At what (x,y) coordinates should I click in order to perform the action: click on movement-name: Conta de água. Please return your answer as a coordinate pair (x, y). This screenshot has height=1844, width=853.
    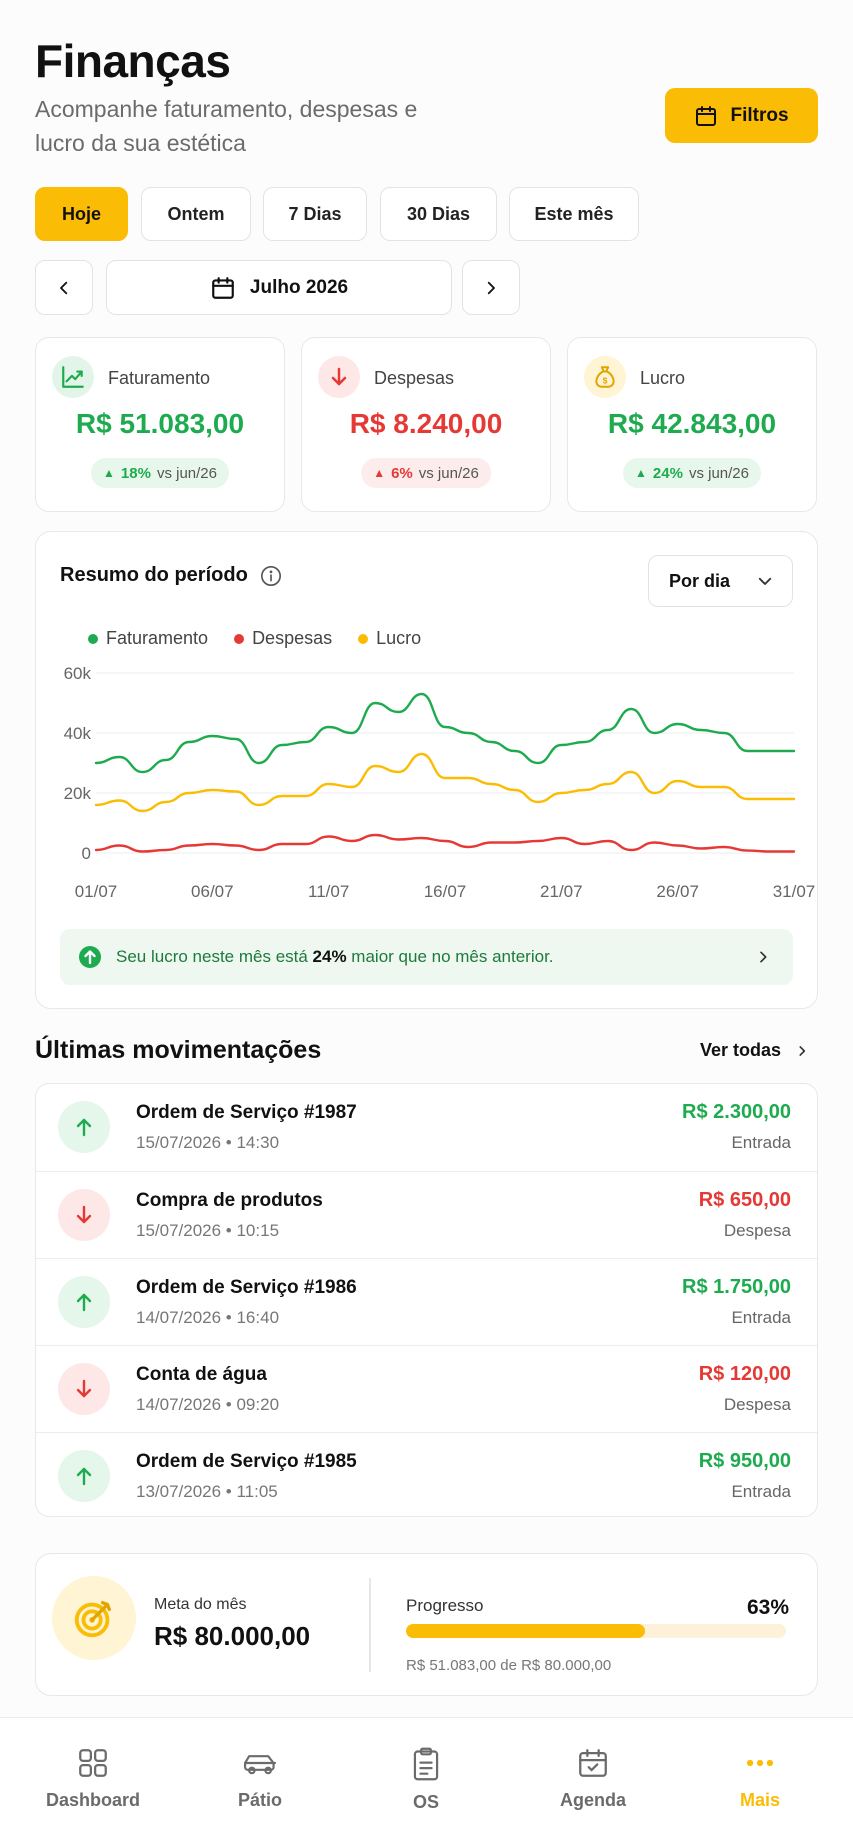
    Looking at the image, I should click on (201, 1374).